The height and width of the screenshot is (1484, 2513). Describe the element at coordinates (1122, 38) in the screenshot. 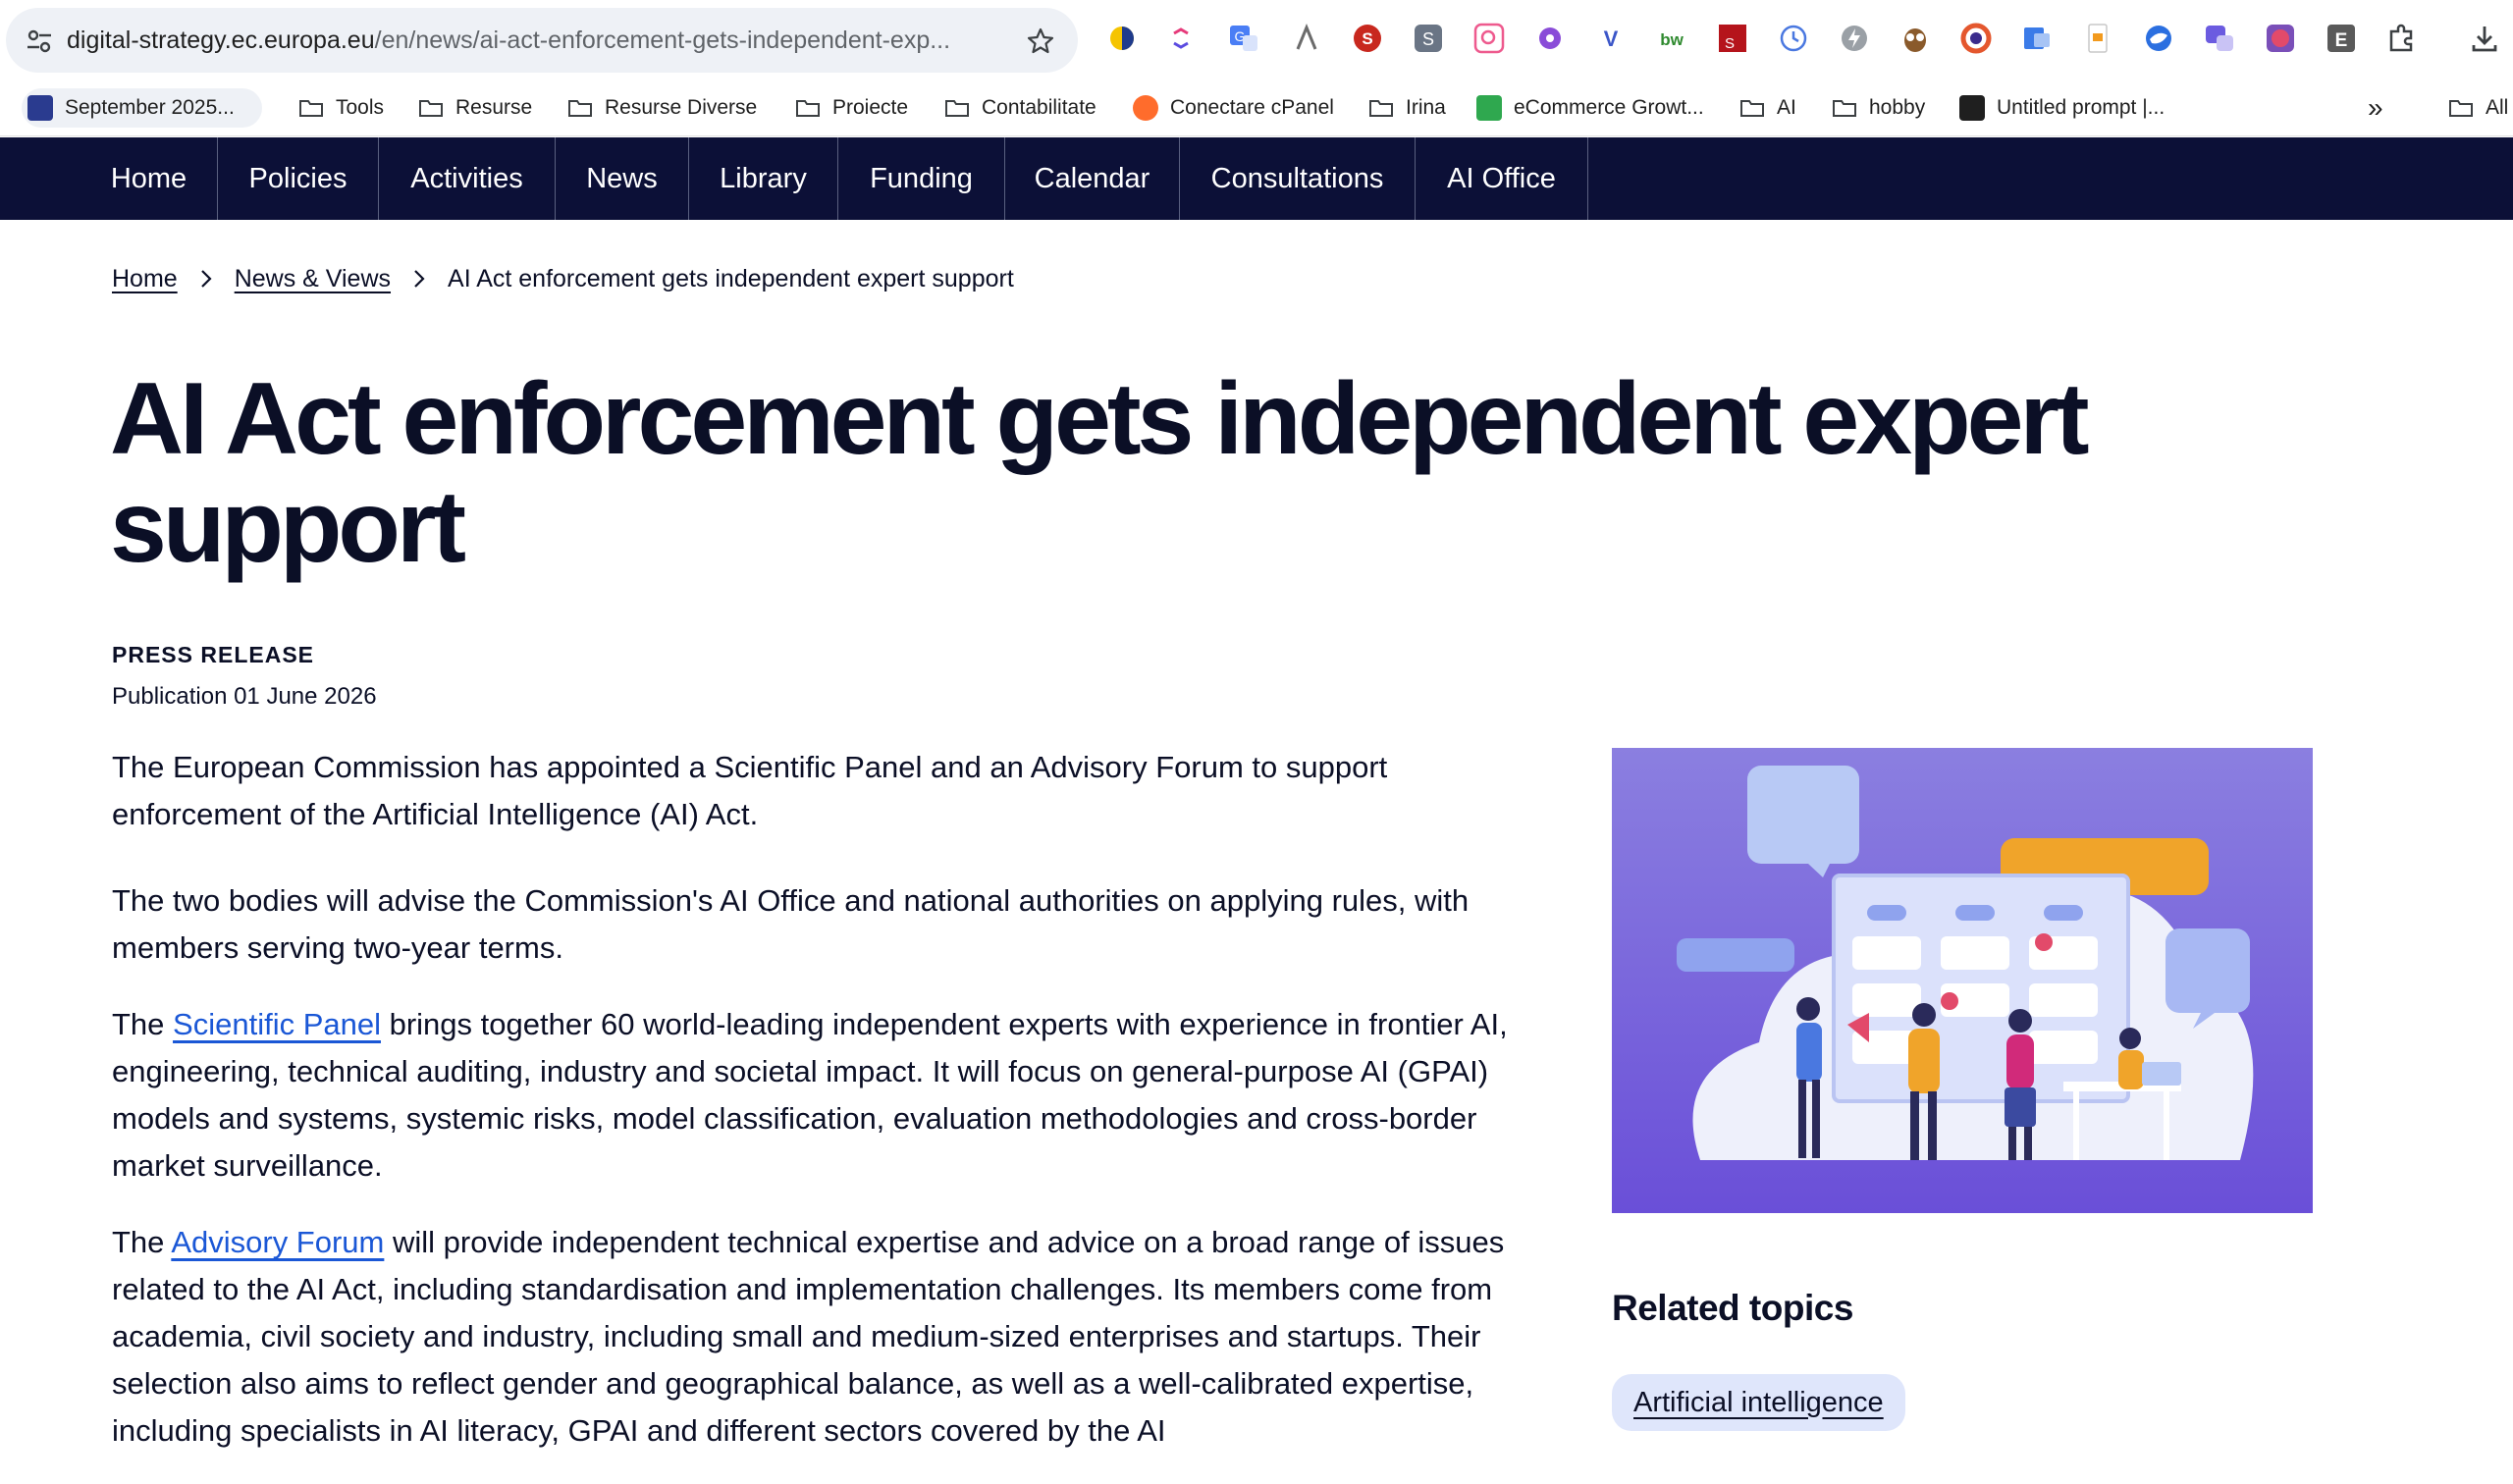

I see `extension-yellow-circle-icon` at that location.